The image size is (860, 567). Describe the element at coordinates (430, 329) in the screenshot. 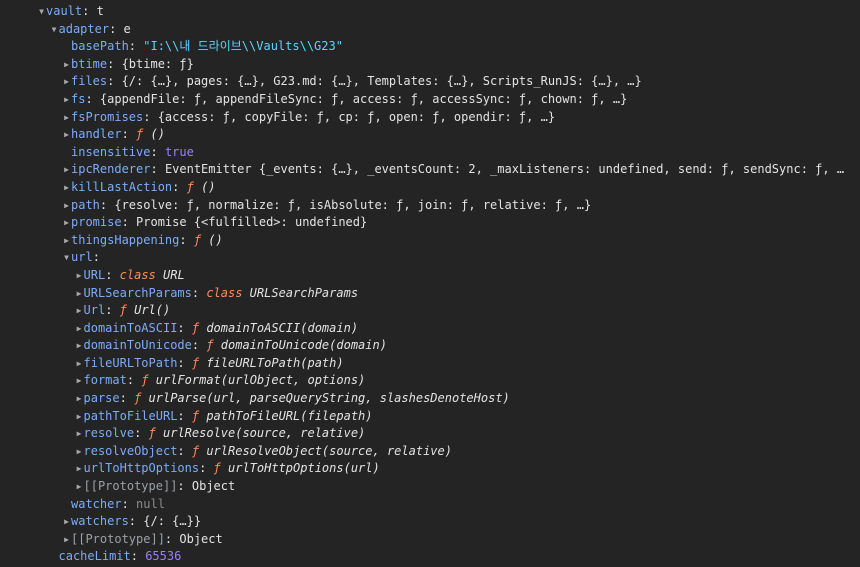

I see `tree-row: ▶ domainToASCII: ƒ domainToASCII(domain)` at that location.